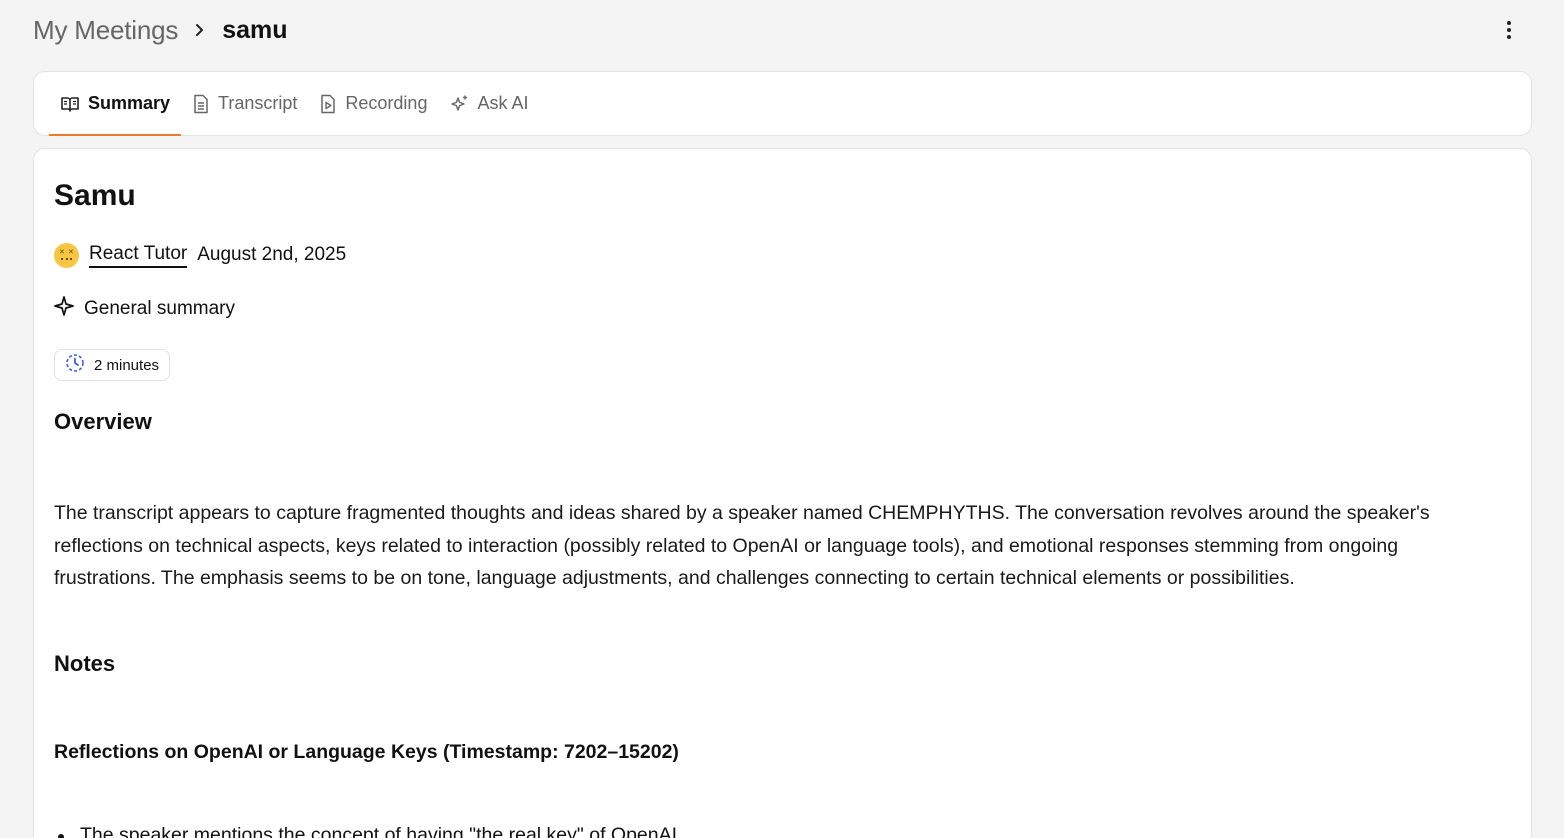 The image size is (1564, 838). Describe the element at coordinates (66, 255) in the screenshot. I see `avatar: ✕ ✕` at that location.